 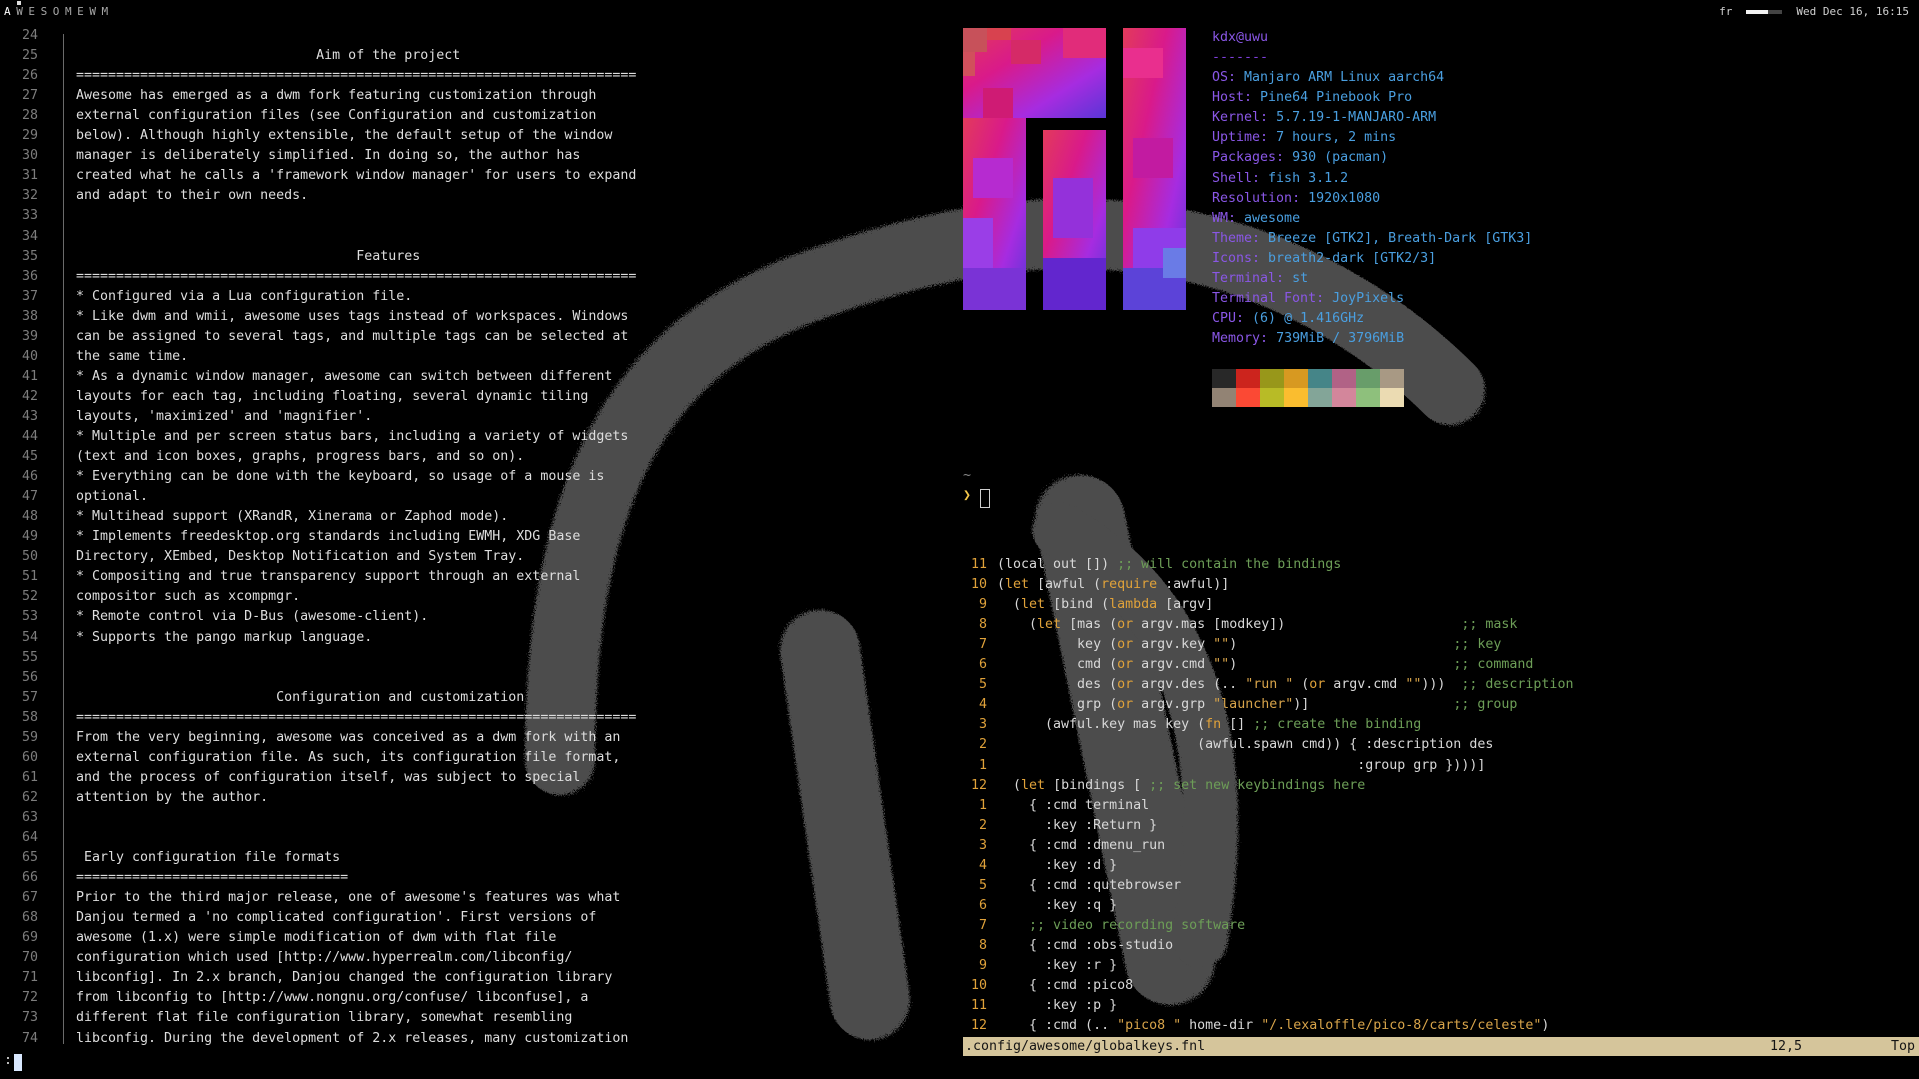 I want to click on code-token: (local out []), so click(x=1057, y=564).